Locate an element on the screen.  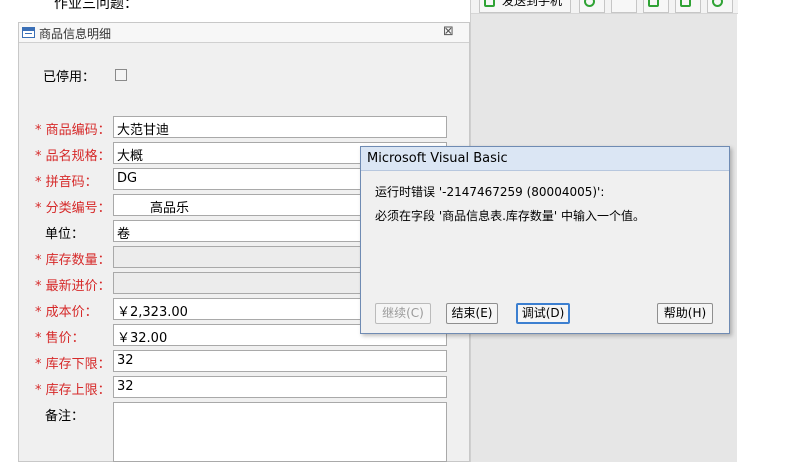
background-document-strip: 作业三问题： is located at coordinates (235, 7).